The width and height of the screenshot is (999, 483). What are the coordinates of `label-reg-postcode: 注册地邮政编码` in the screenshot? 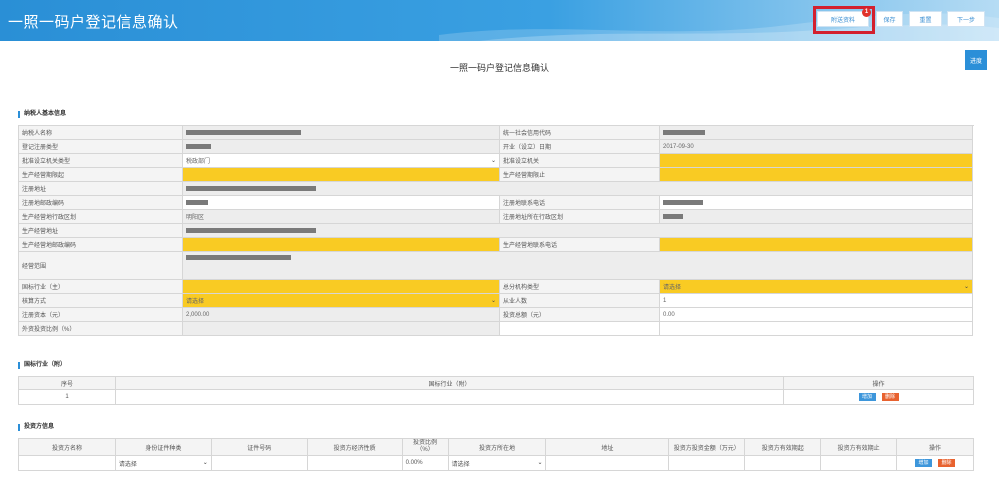 It's located at (101, 203).